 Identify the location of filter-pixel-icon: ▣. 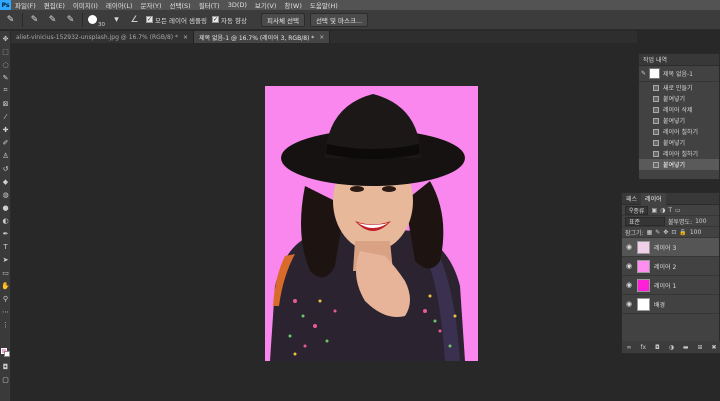
(654, 210).